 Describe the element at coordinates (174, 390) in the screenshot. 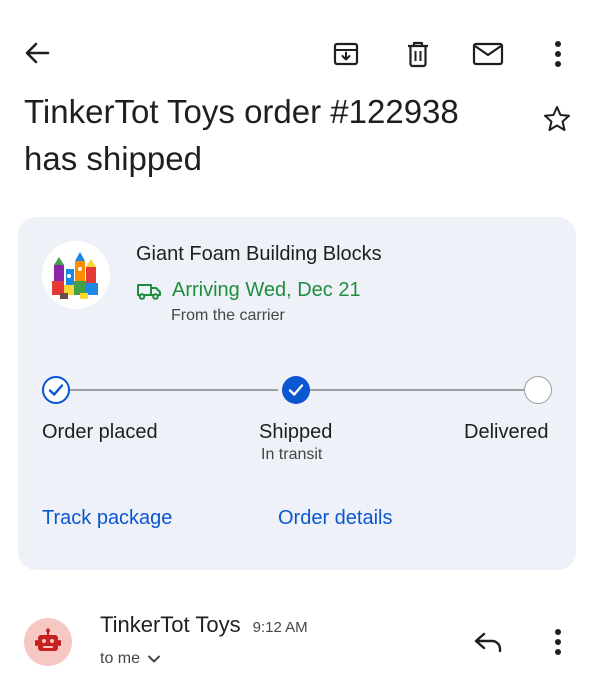

I see `progress-line-completed` at that location.